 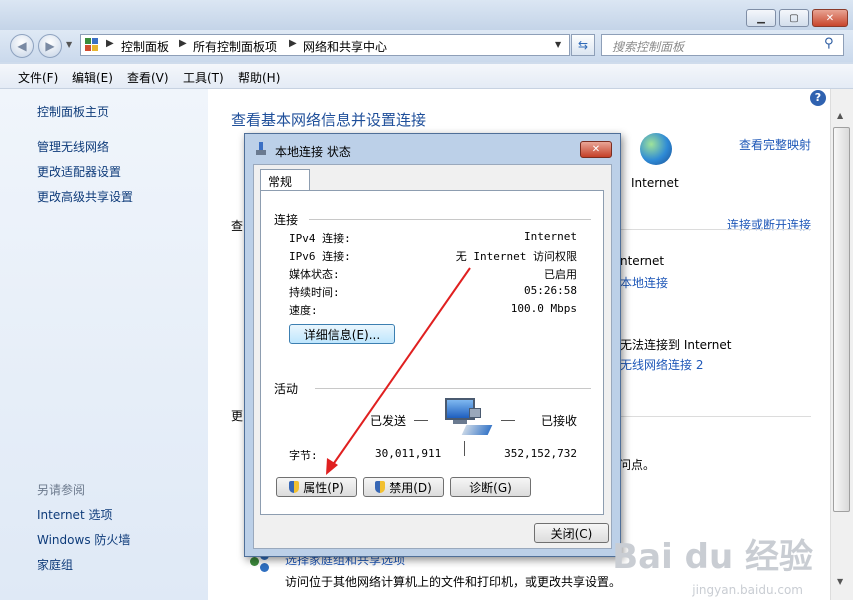 What do you see at coordinates (237, 226) in the screenshot?
I see `section-partial-text: 查` at bounding box center [237, 226].